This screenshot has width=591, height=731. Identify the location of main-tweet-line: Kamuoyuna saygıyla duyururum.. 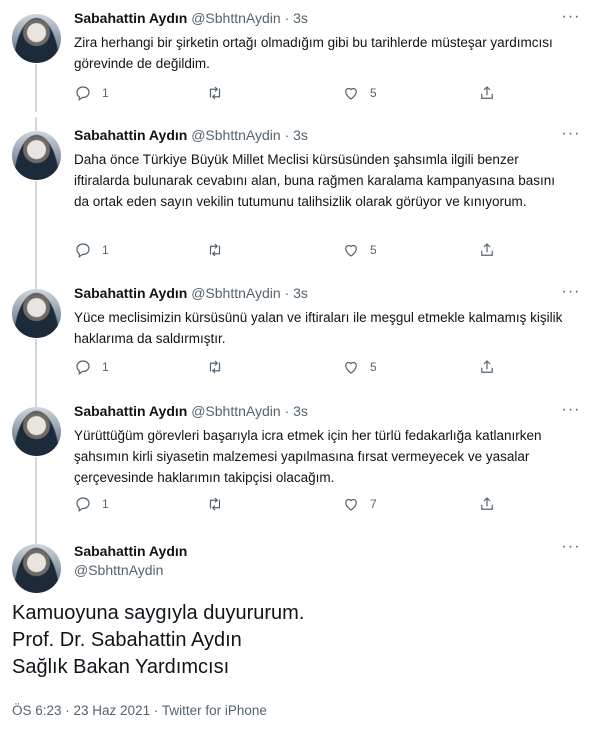
(158, 613).